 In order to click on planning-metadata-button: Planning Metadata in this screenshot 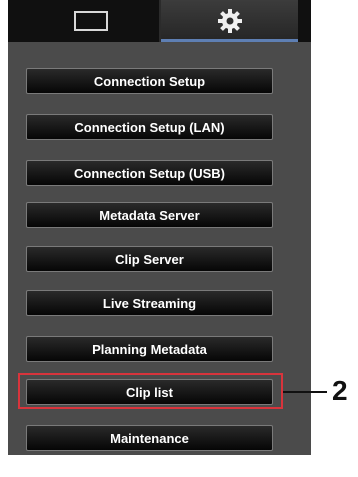, I will do `click(149, 349)`.